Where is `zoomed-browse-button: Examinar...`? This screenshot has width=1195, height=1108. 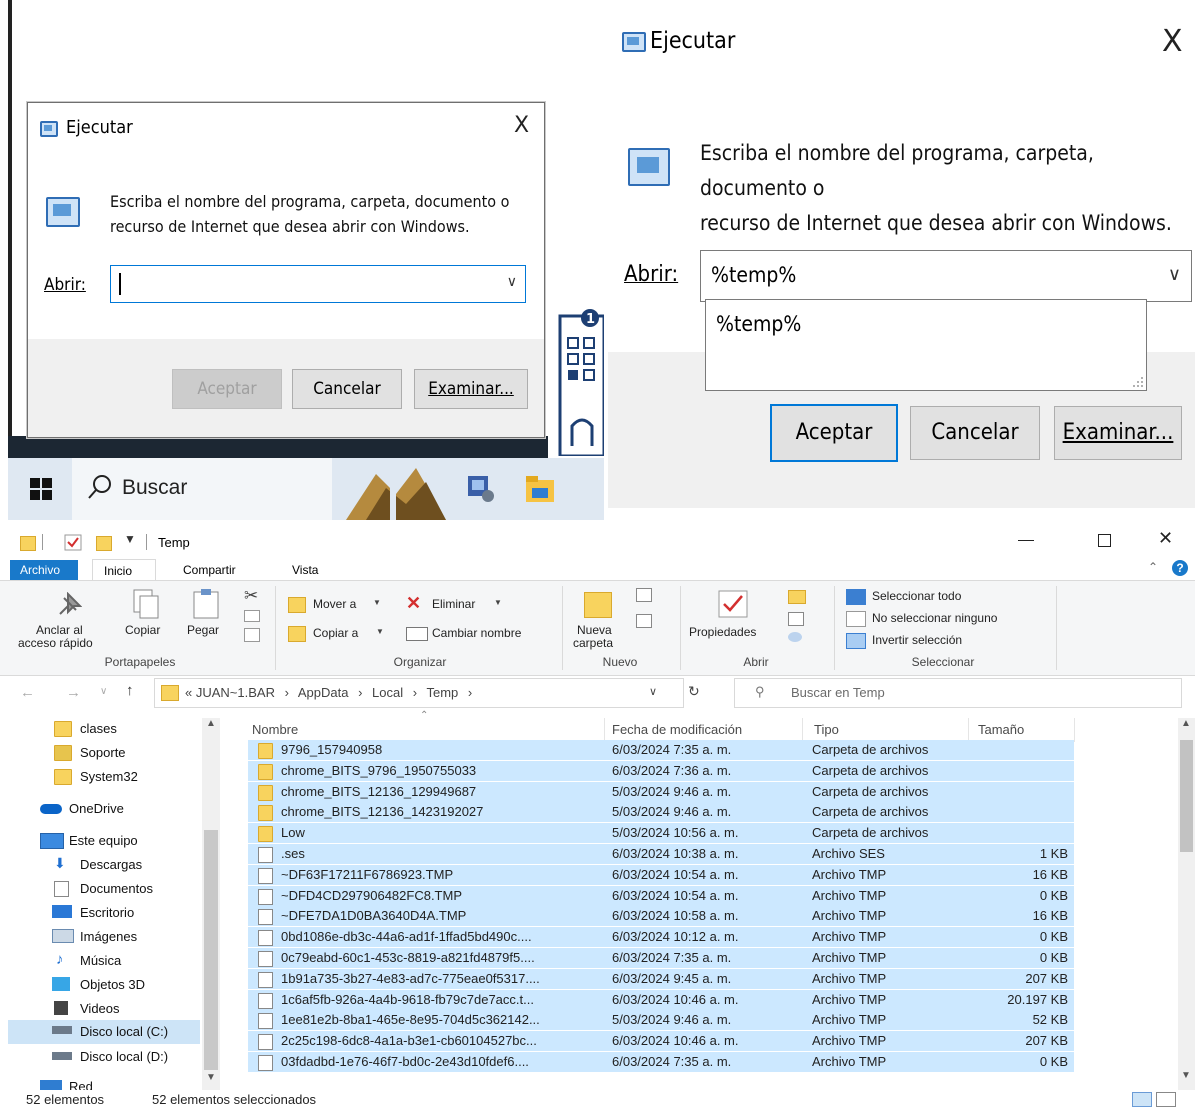 zoomed-browse-button: Examinar... is located at coordinates (1118, 433).